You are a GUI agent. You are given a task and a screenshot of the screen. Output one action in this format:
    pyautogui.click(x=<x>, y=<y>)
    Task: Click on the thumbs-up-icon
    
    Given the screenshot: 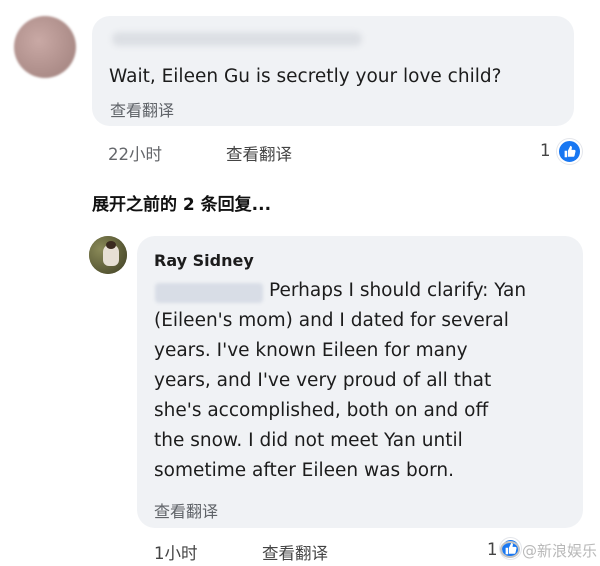 What is the action you would take?
    pyautogui.click(x=569, y=151)
    